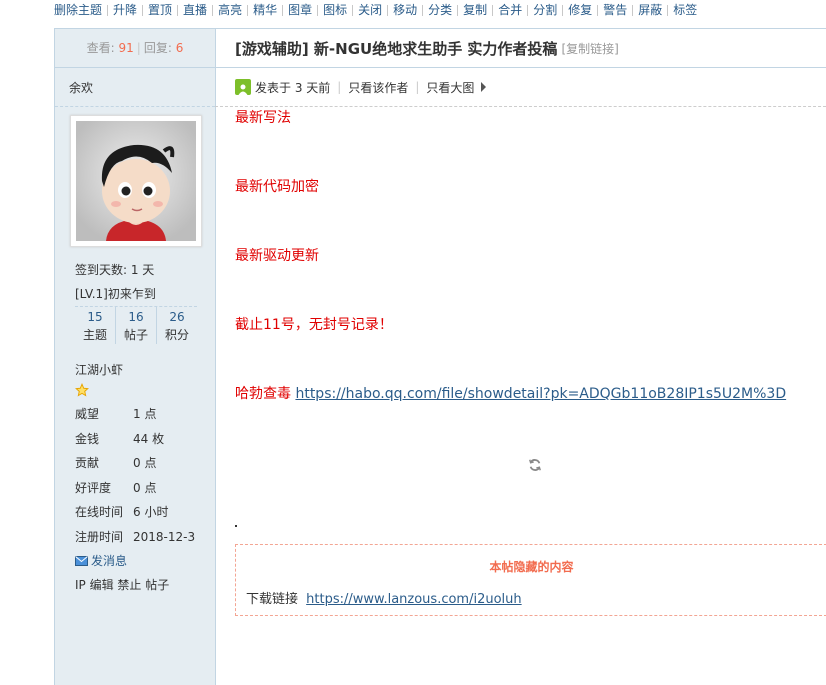  Describe the element at coordinates (531, 597) in the screenshot. I see `download-row: 下载链接 https://www.lanzous.com/i2uoluh` at that location.